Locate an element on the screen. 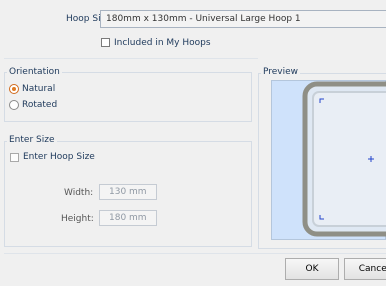  width-label: Width: is located at coordinates (79, 193).